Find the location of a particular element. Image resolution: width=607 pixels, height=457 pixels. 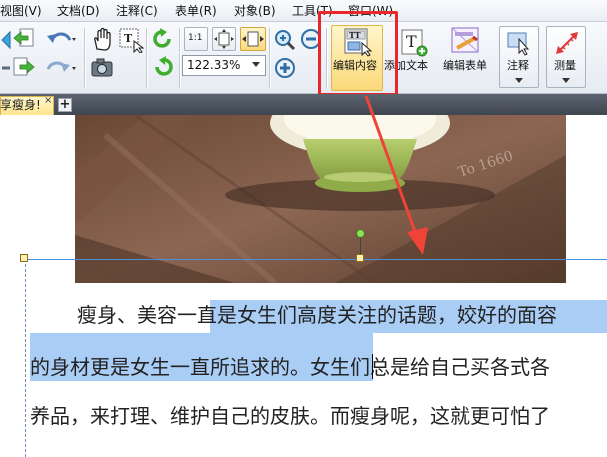

fit-page-icon is located at coordinates (224, 39).